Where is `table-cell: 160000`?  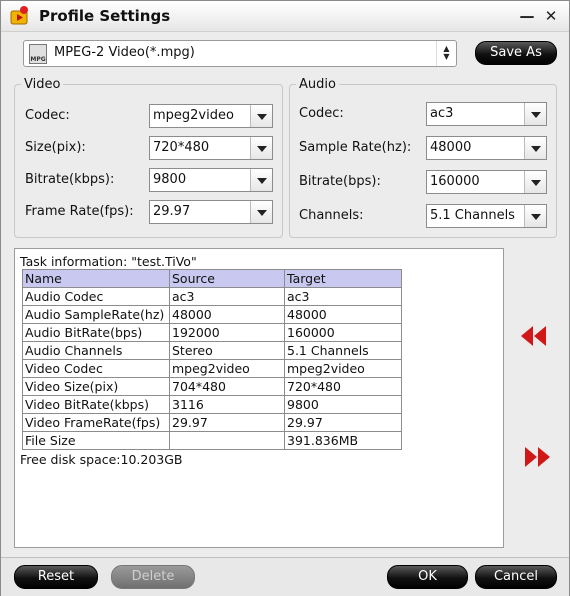
table-cell: 160000 is located at coordinates (343, 332).